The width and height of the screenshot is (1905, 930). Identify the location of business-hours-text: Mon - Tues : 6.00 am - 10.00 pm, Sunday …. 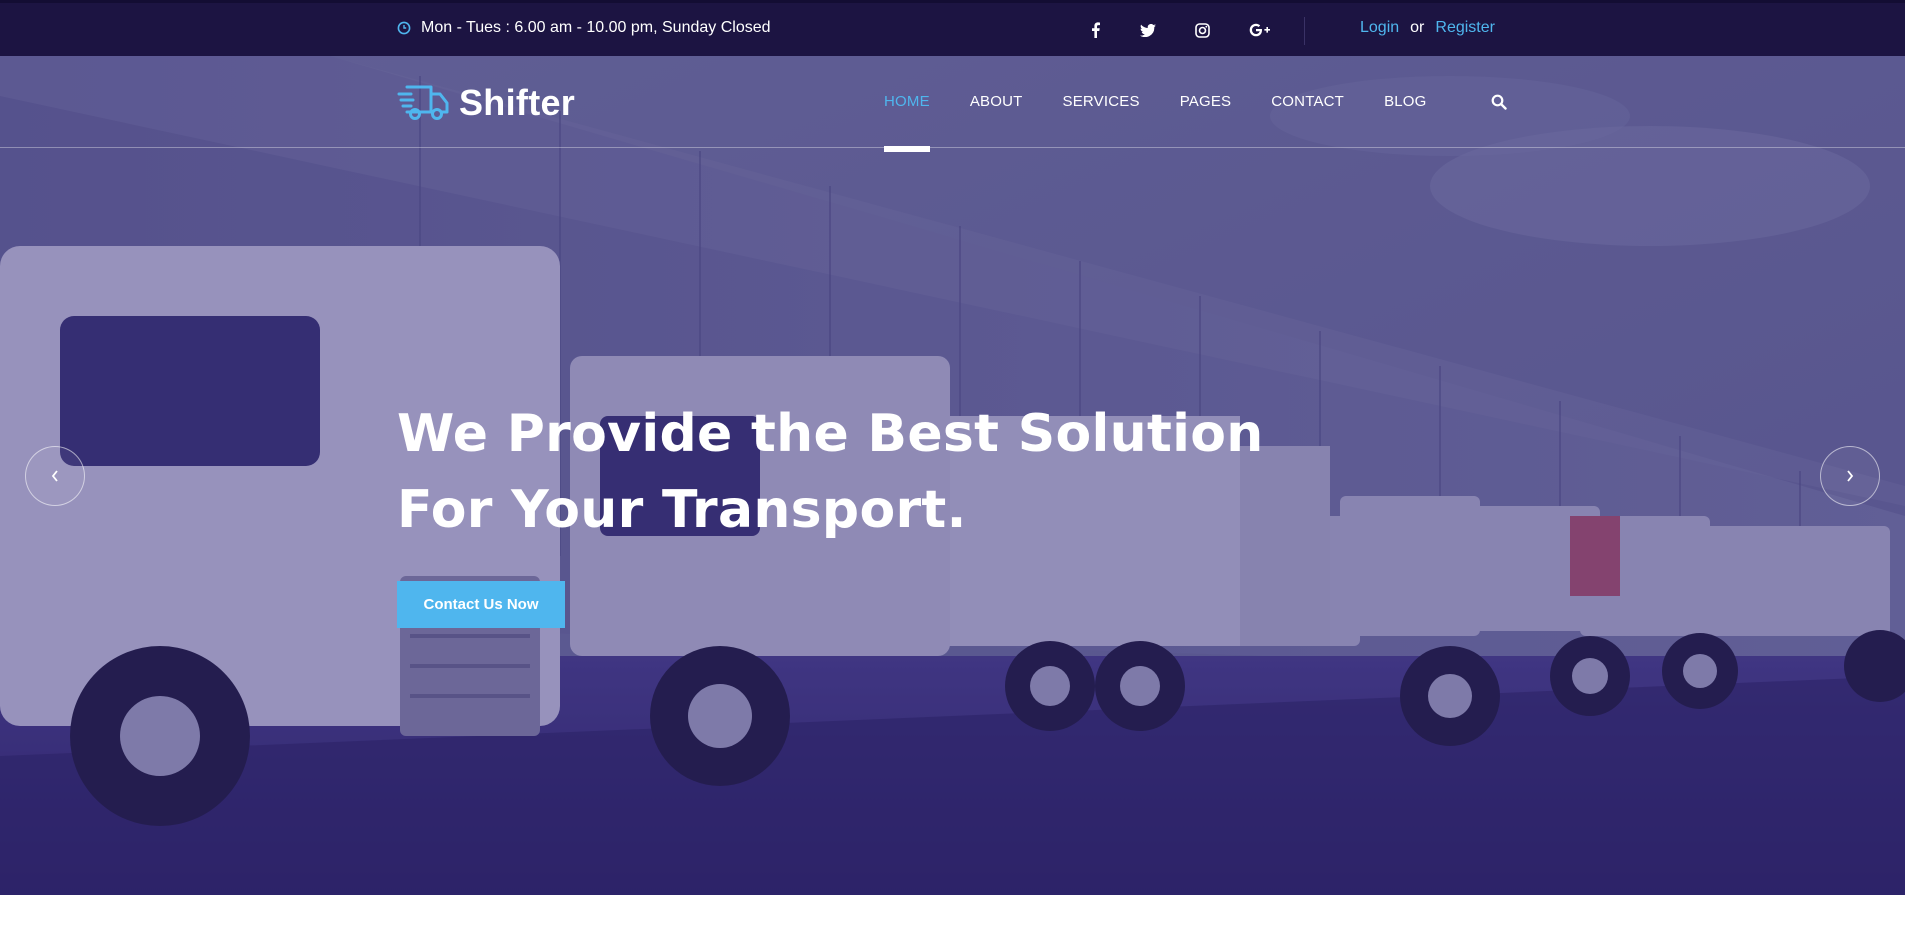
(596, 27).